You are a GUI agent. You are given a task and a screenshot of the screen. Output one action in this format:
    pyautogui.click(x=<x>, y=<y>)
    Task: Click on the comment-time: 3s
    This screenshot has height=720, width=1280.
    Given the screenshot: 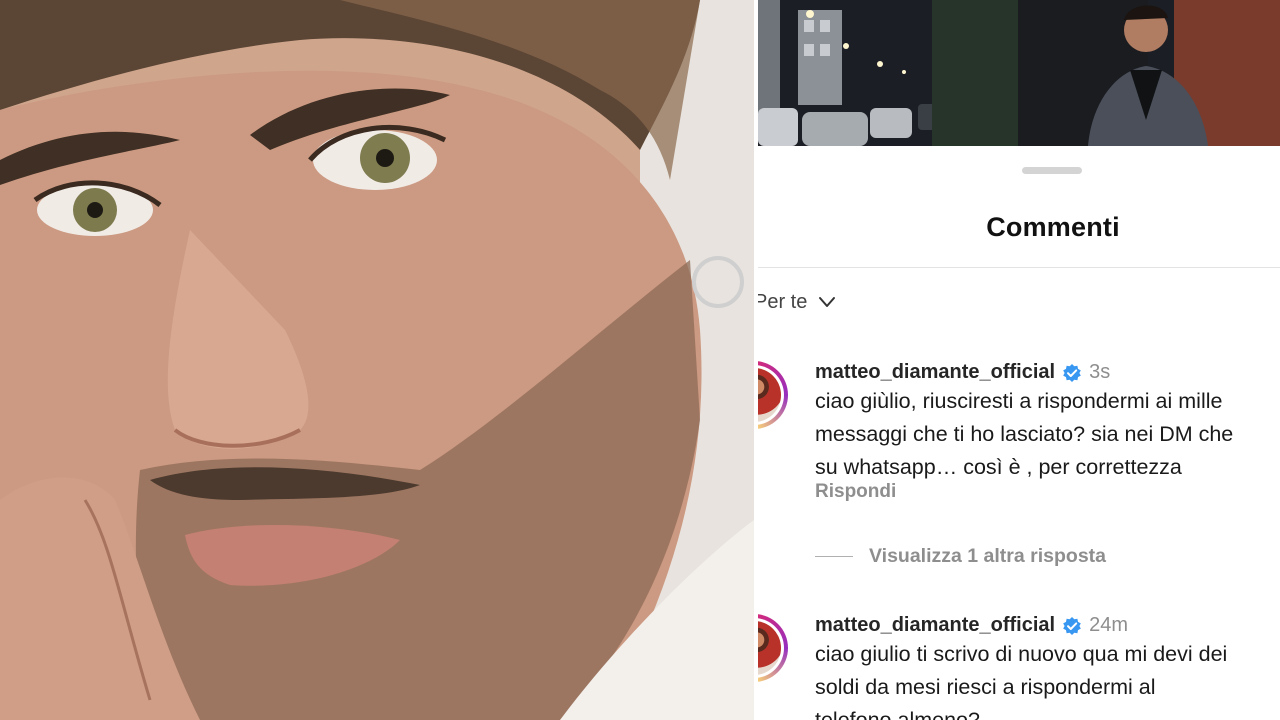 What is the action you would take?
    pyautogui.click(x=1100, y=372)
    